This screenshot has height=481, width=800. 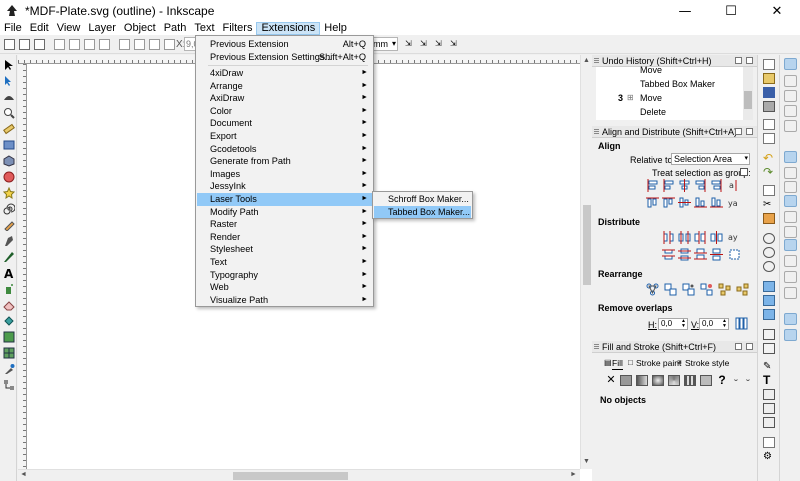 What do you see at coordinates (738, 131) in the screenshot?
I see `panel-iconify-icon` at bounding box center [738, 131].